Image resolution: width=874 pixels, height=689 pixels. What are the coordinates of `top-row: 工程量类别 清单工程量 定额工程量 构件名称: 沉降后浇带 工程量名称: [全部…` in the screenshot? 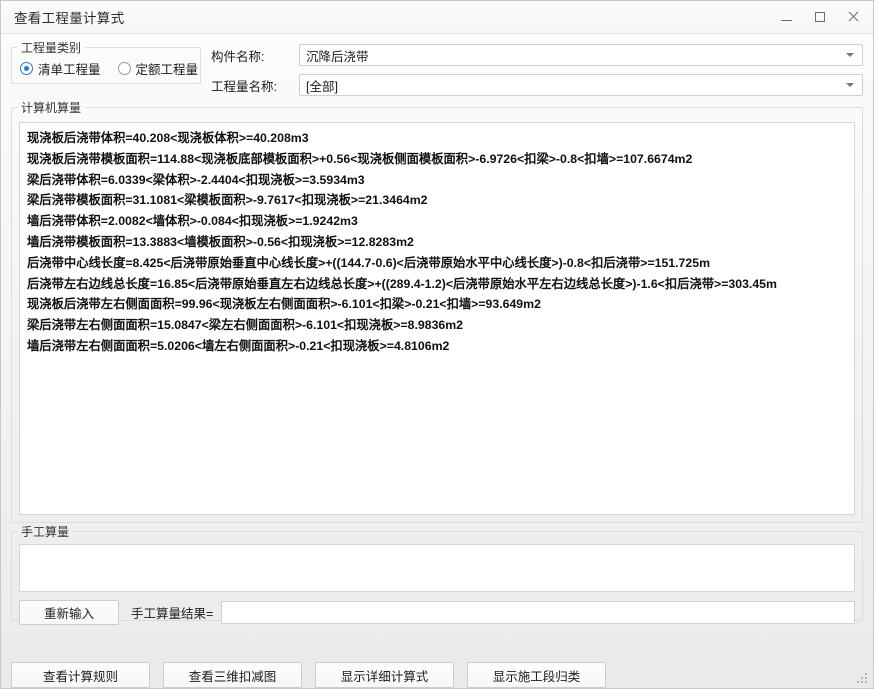 It's located at (437, 66).